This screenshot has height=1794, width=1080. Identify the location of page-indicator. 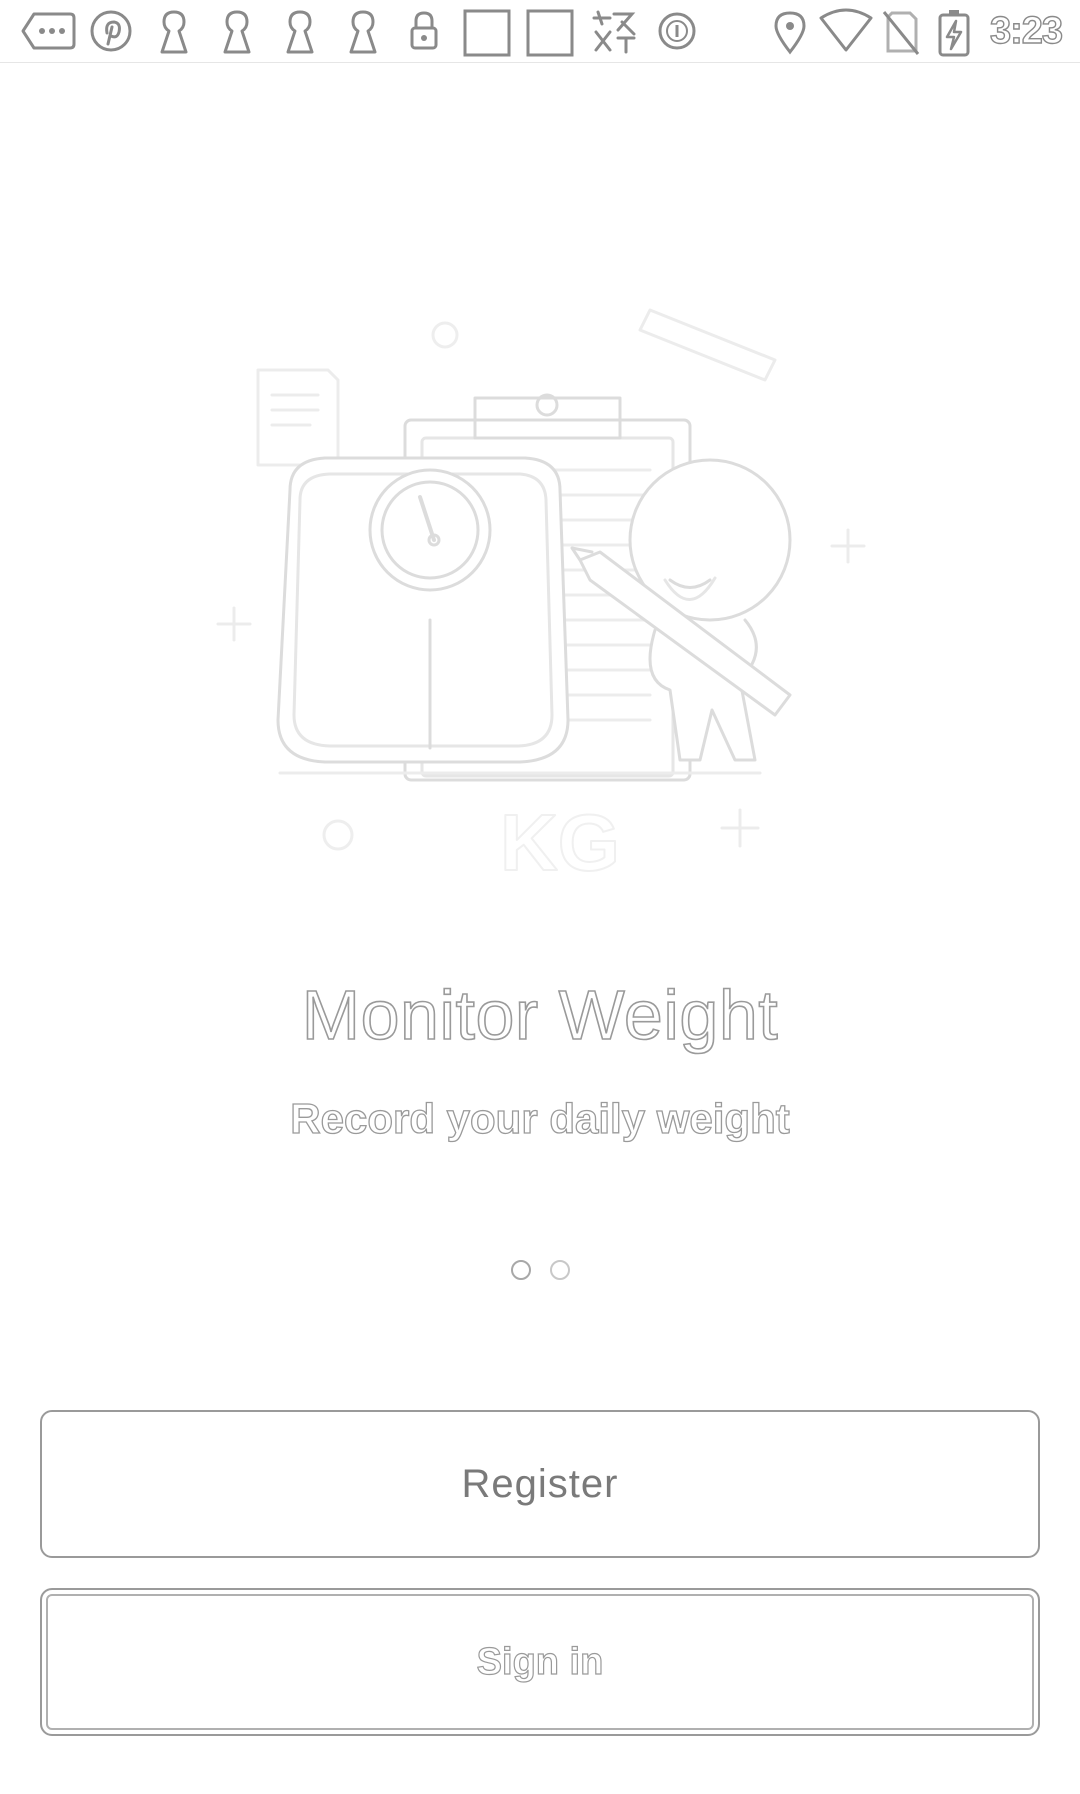
(540, 1275).